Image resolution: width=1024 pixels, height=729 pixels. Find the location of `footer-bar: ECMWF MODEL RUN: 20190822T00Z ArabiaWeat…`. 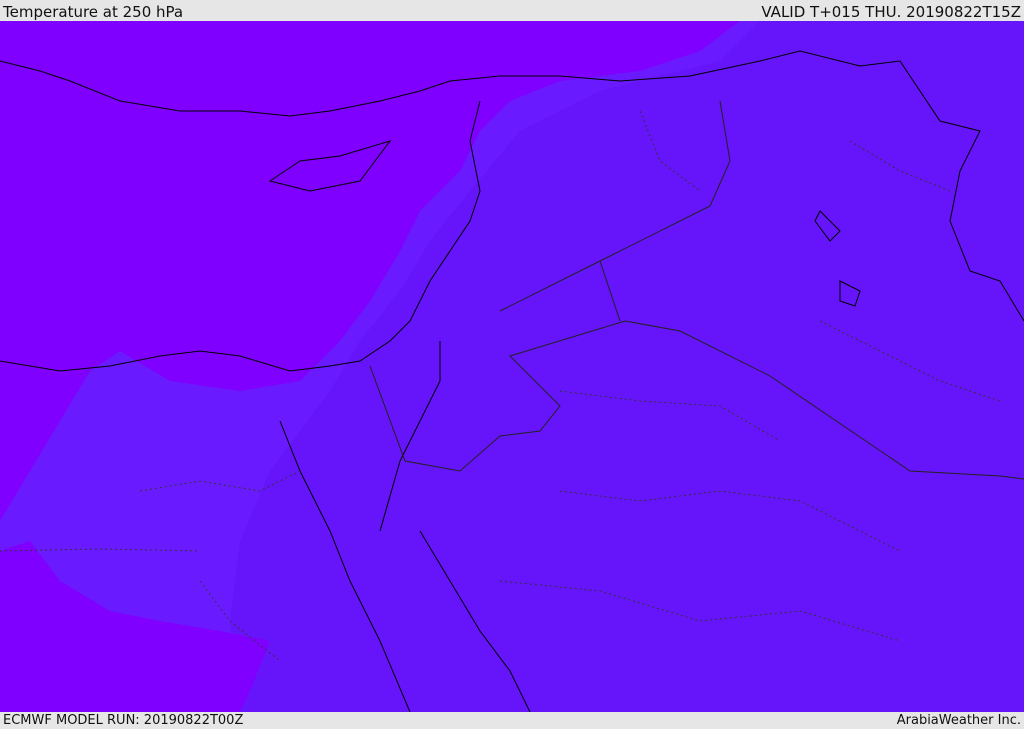

footer-bar: ECMWF MODEL RUN: 20190822T00Z ArabiaWeat… is located at coordinates (512, 720).